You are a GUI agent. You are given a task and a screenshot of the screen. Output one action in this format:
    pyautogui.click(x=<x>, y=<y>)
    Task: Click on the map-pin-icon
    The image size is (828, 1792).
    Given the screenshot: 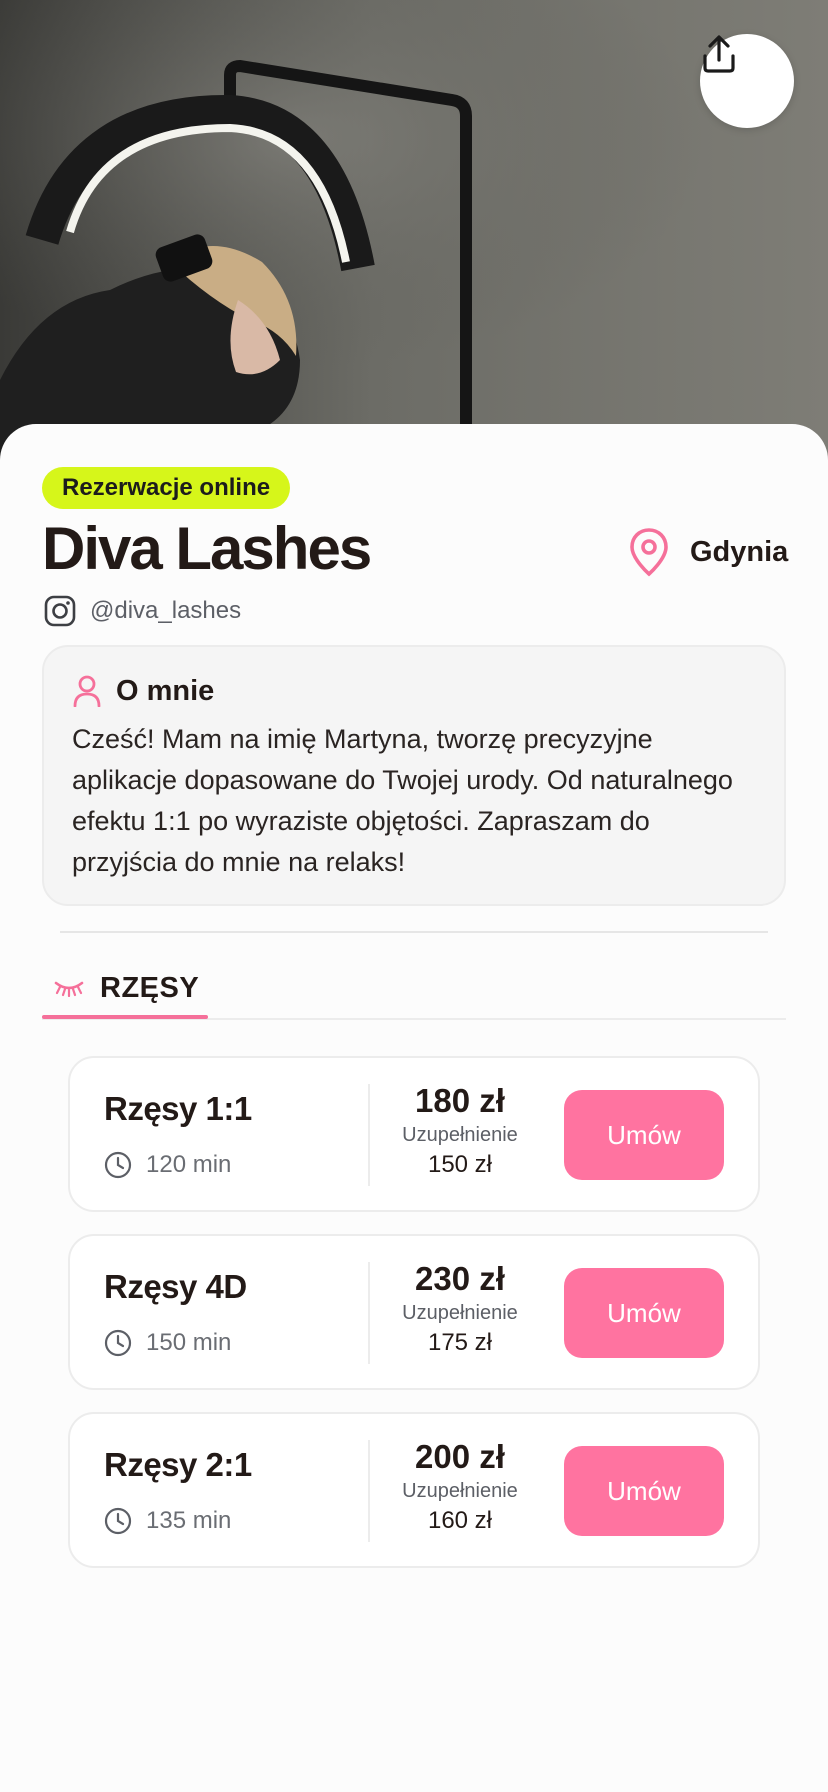 What is the action you would take?
    pyautogui.click(x=649, y=552)
    